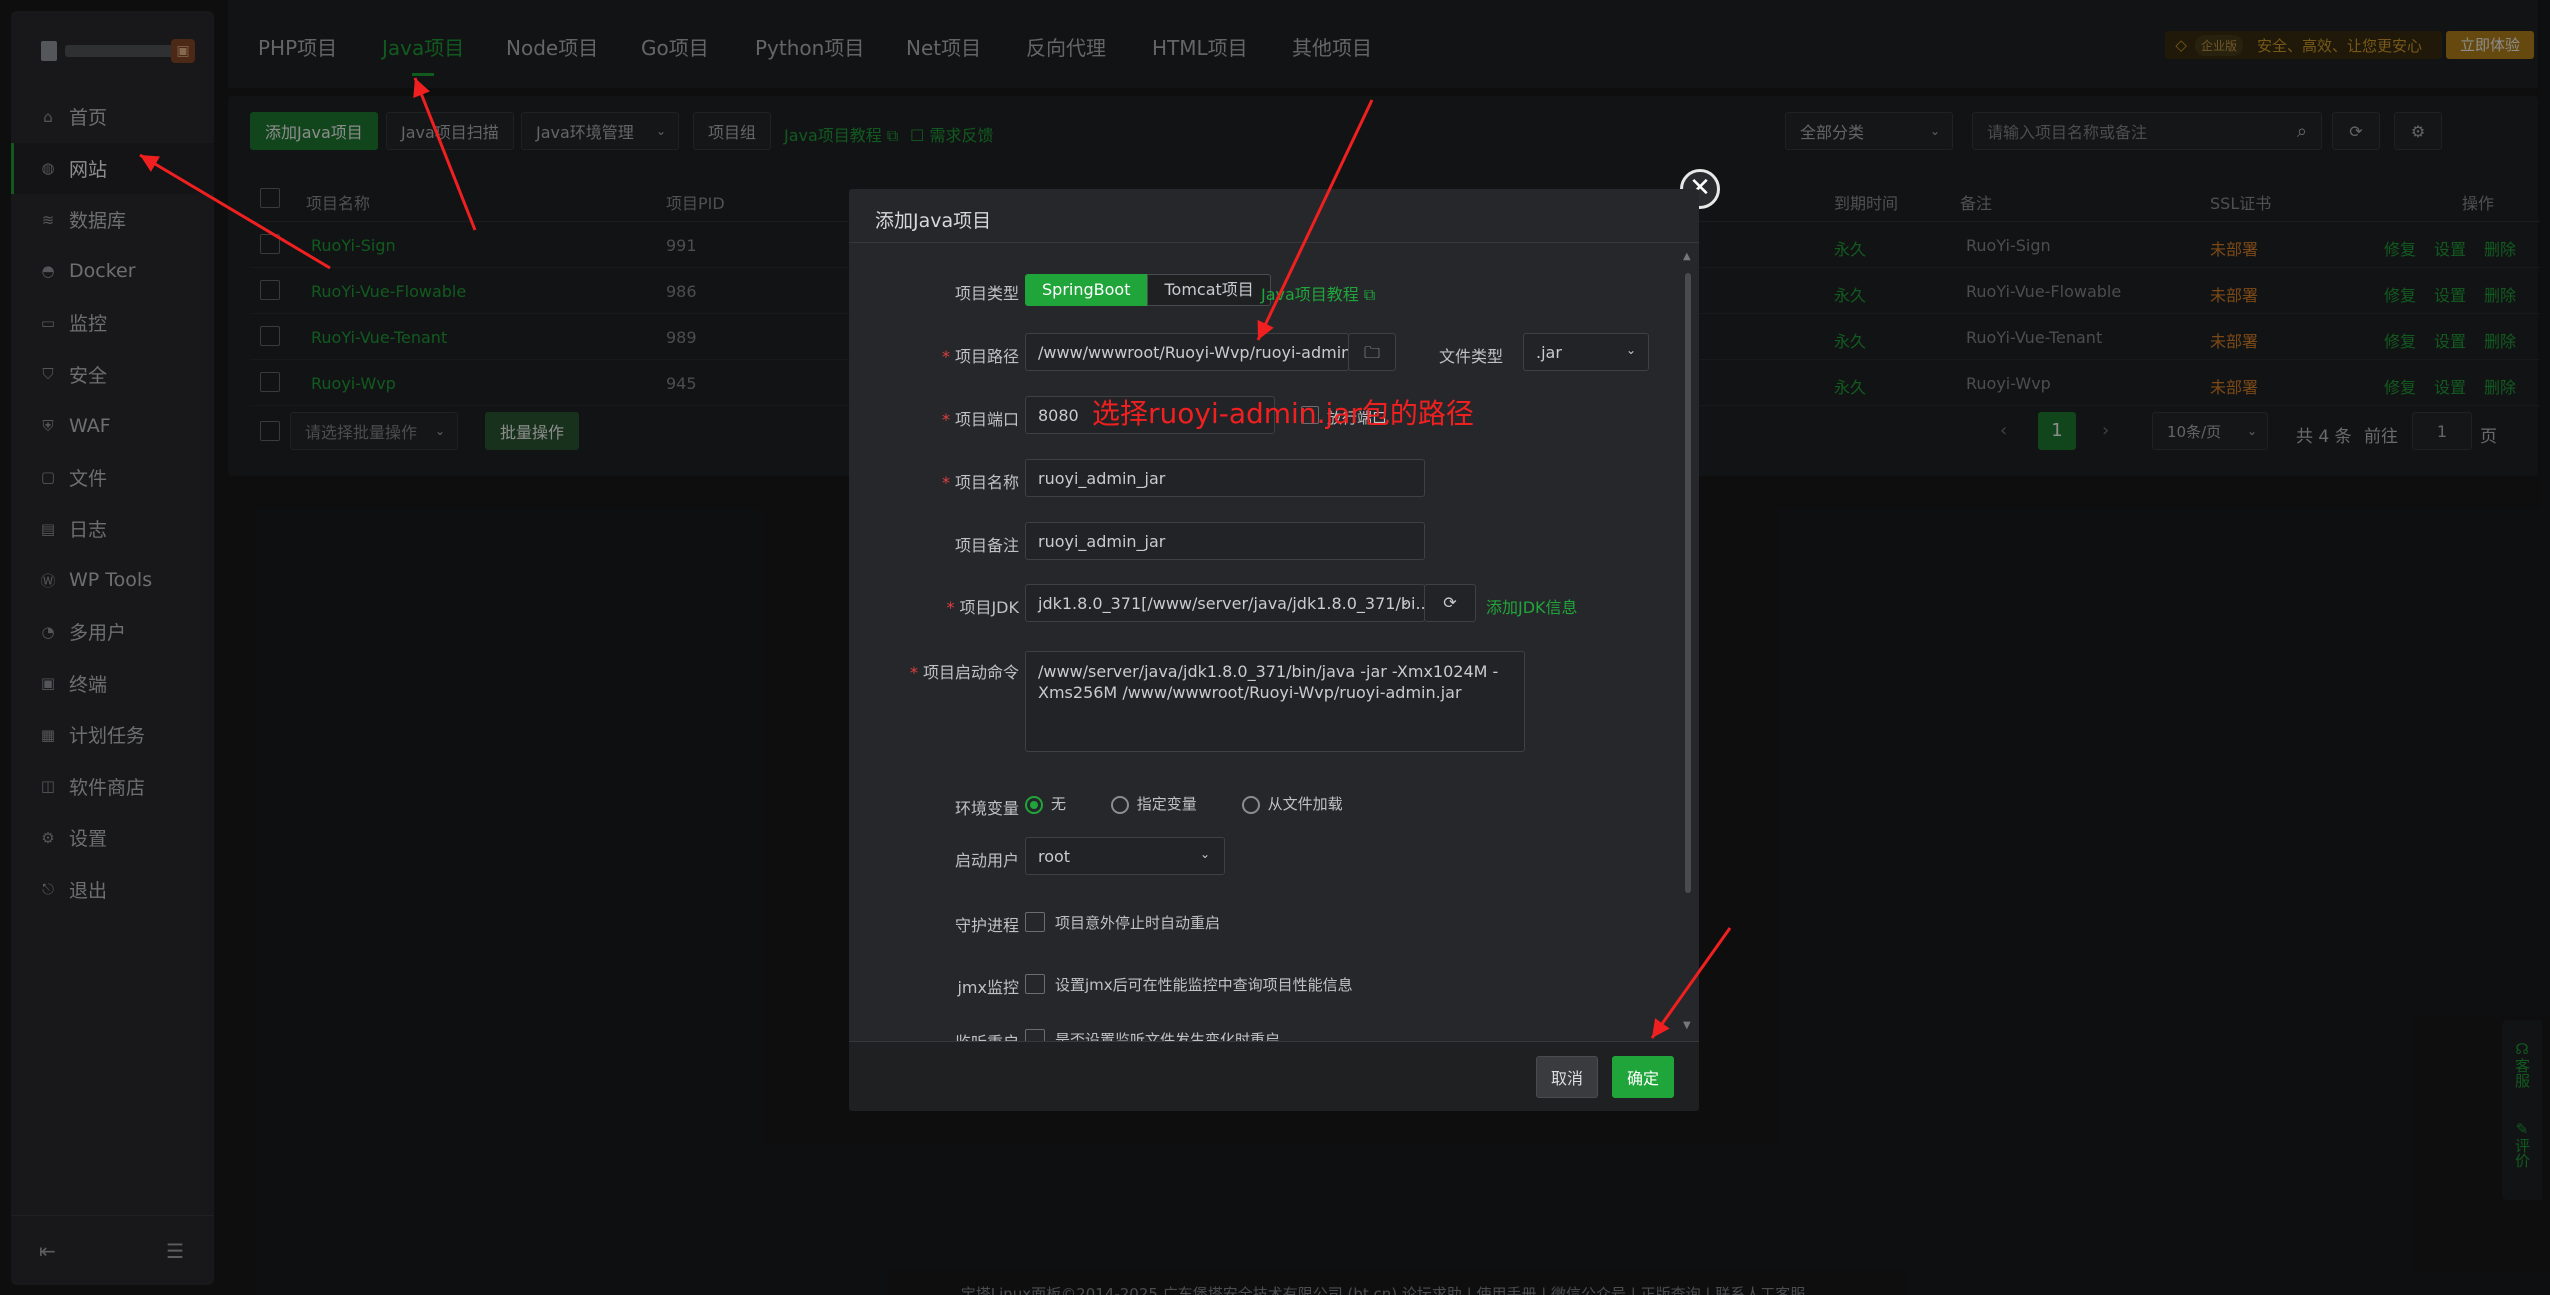  I want to click on dialog-footer: 取消 确定, so click(1274, 1076).